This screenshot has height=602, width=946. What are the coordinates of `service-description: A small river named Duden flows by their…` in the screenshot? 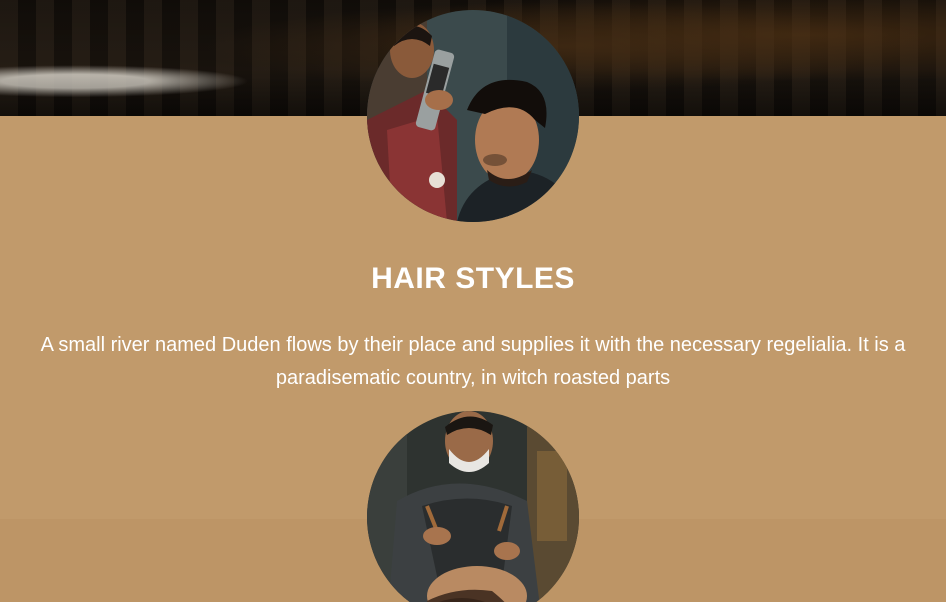 It's located at (473, 361).